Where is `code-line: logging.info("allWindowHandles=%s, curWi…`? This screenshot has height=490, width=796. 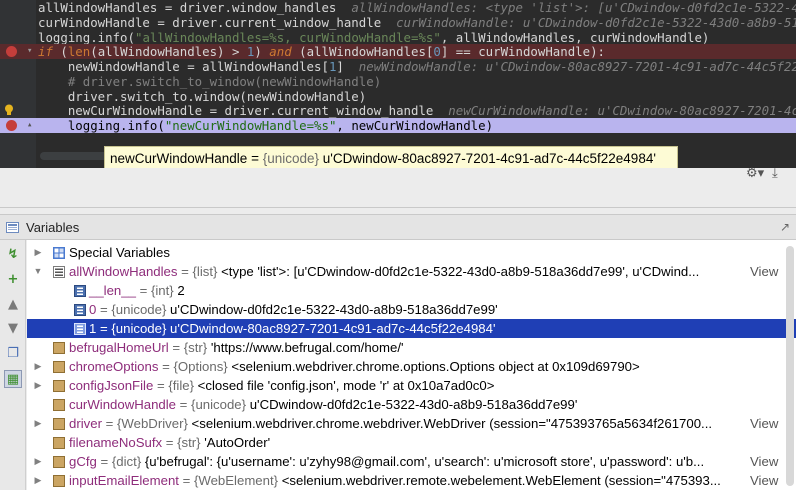 code-line: logging.info("allWindowHandles=%s, curWi… is located at coordinates (398, 37).